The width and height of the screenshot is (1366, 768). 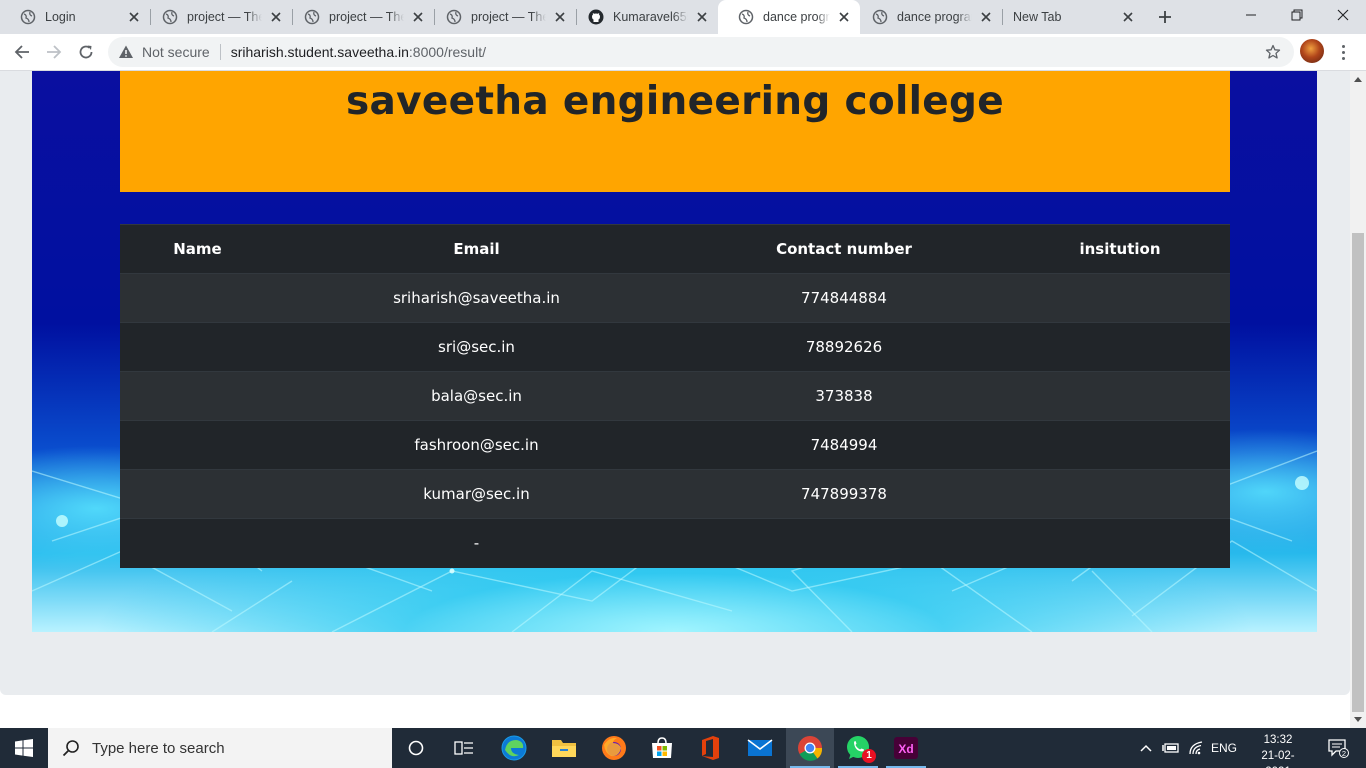 What do you see at coordinates (650, 17) in the screenshot?
I see `tab-title: Kumaravel655` at bounding box center [650, 17].